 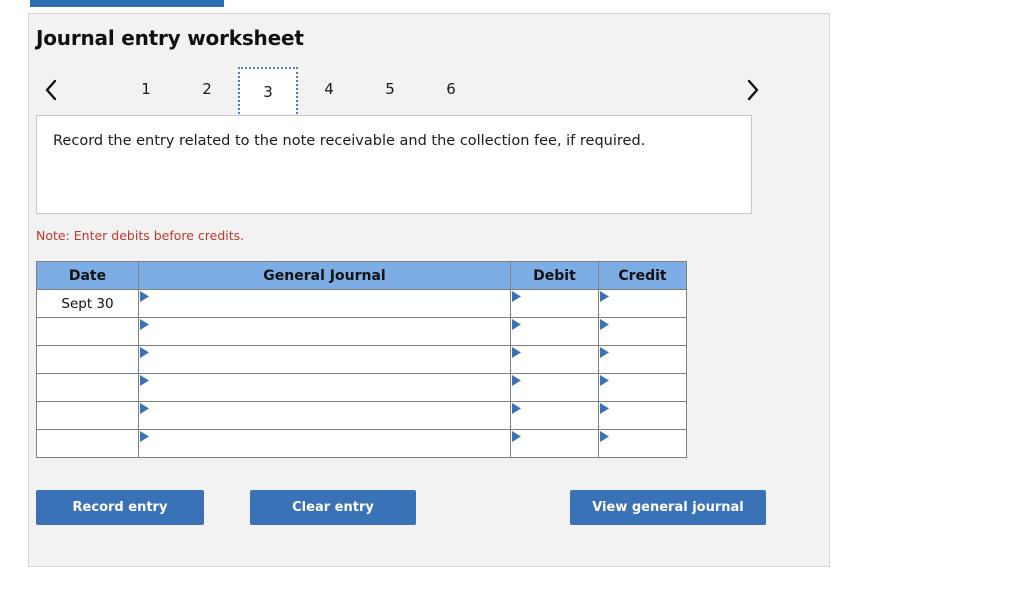 I want to click on page-title: Journal entry worksheet, so click(x=170, y=38).